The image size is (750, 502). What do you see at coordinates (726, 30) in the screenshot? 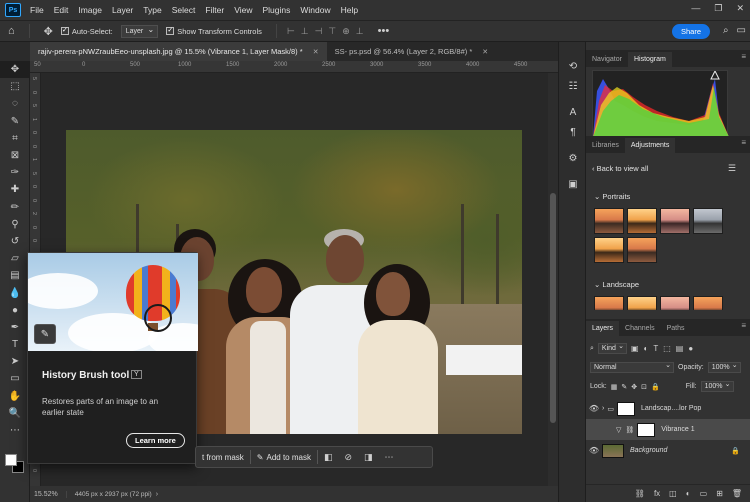
I see `search-icon: ⌕` at bounding box center [726, 30].